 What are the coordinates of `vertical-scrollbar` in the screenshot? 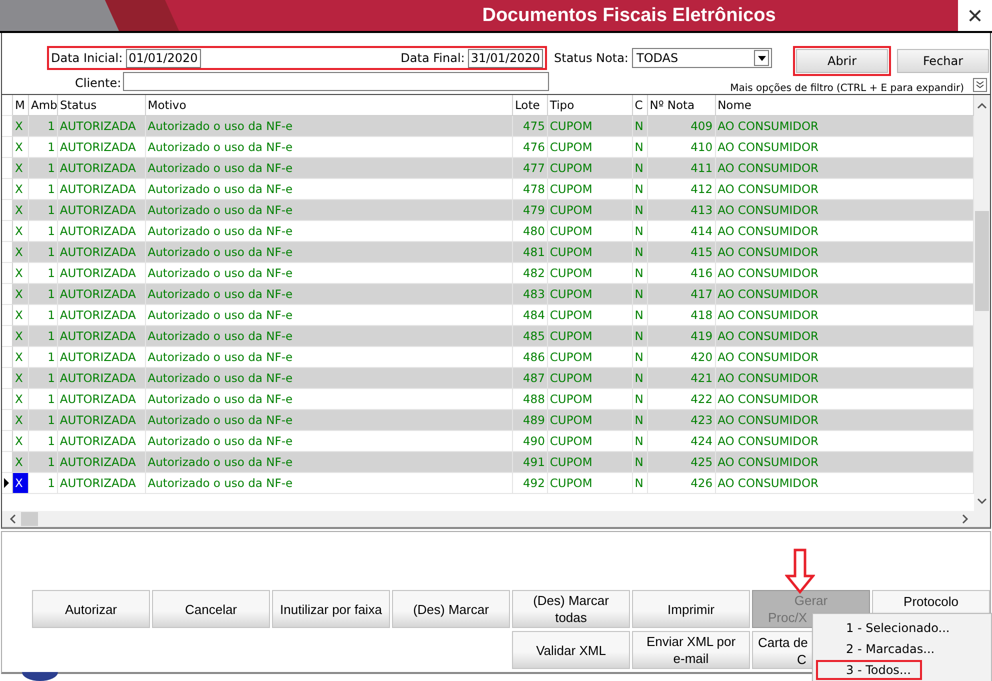 It's located at (982, 303).